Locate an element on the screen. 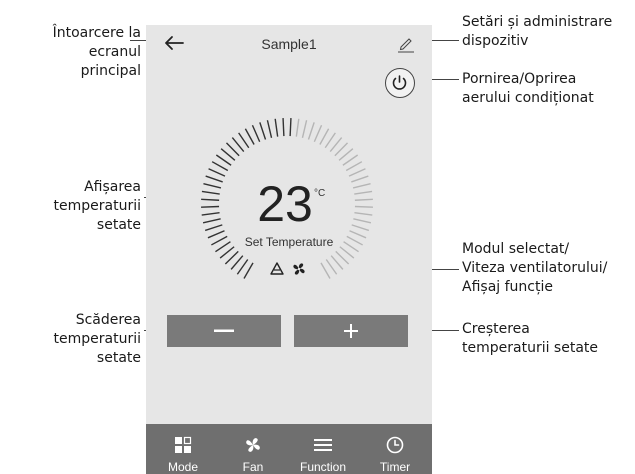  tab-fan: Fan is located at coordinates (253, 449).